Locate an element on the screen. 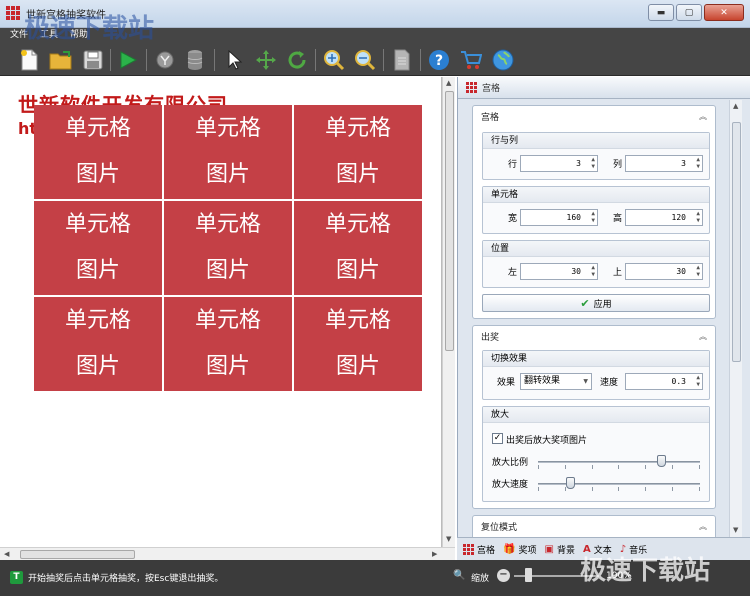 The height and width of the screenshot is (596, 750). speed-value: 0.3 is located at coordinates (678, 381).